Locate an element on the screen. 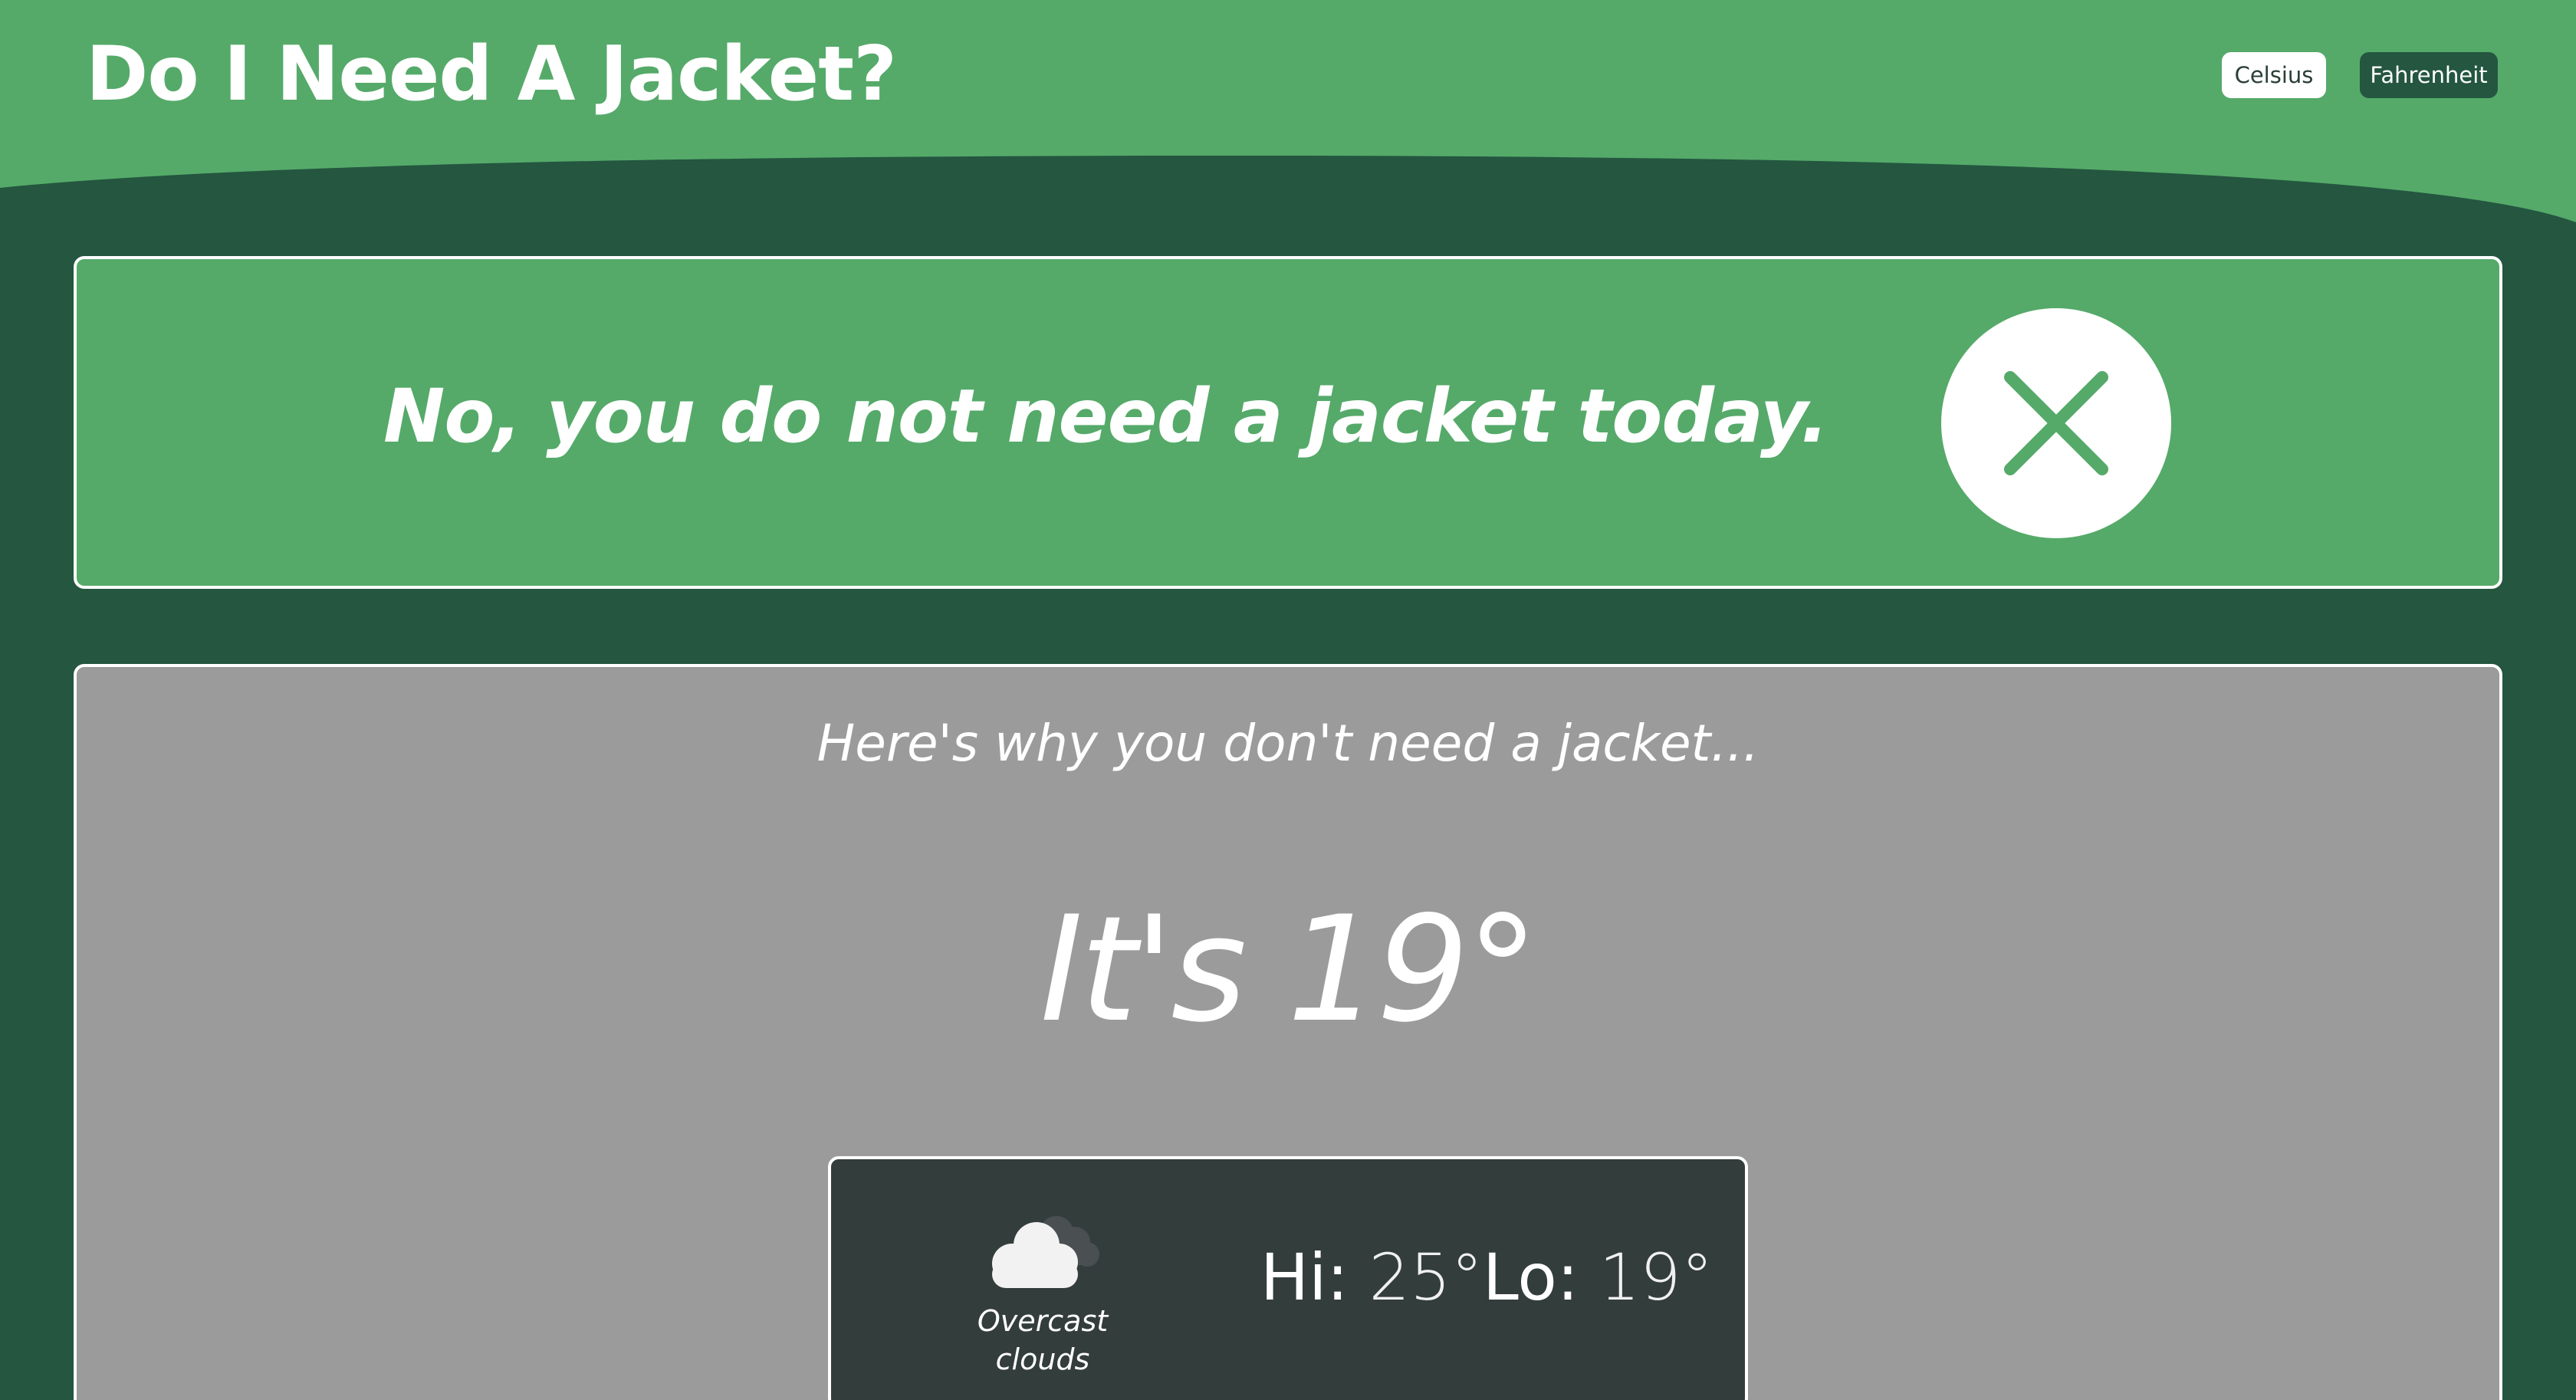  weather-condition: Overcast clouds is located at coordinates (1043, 1340).